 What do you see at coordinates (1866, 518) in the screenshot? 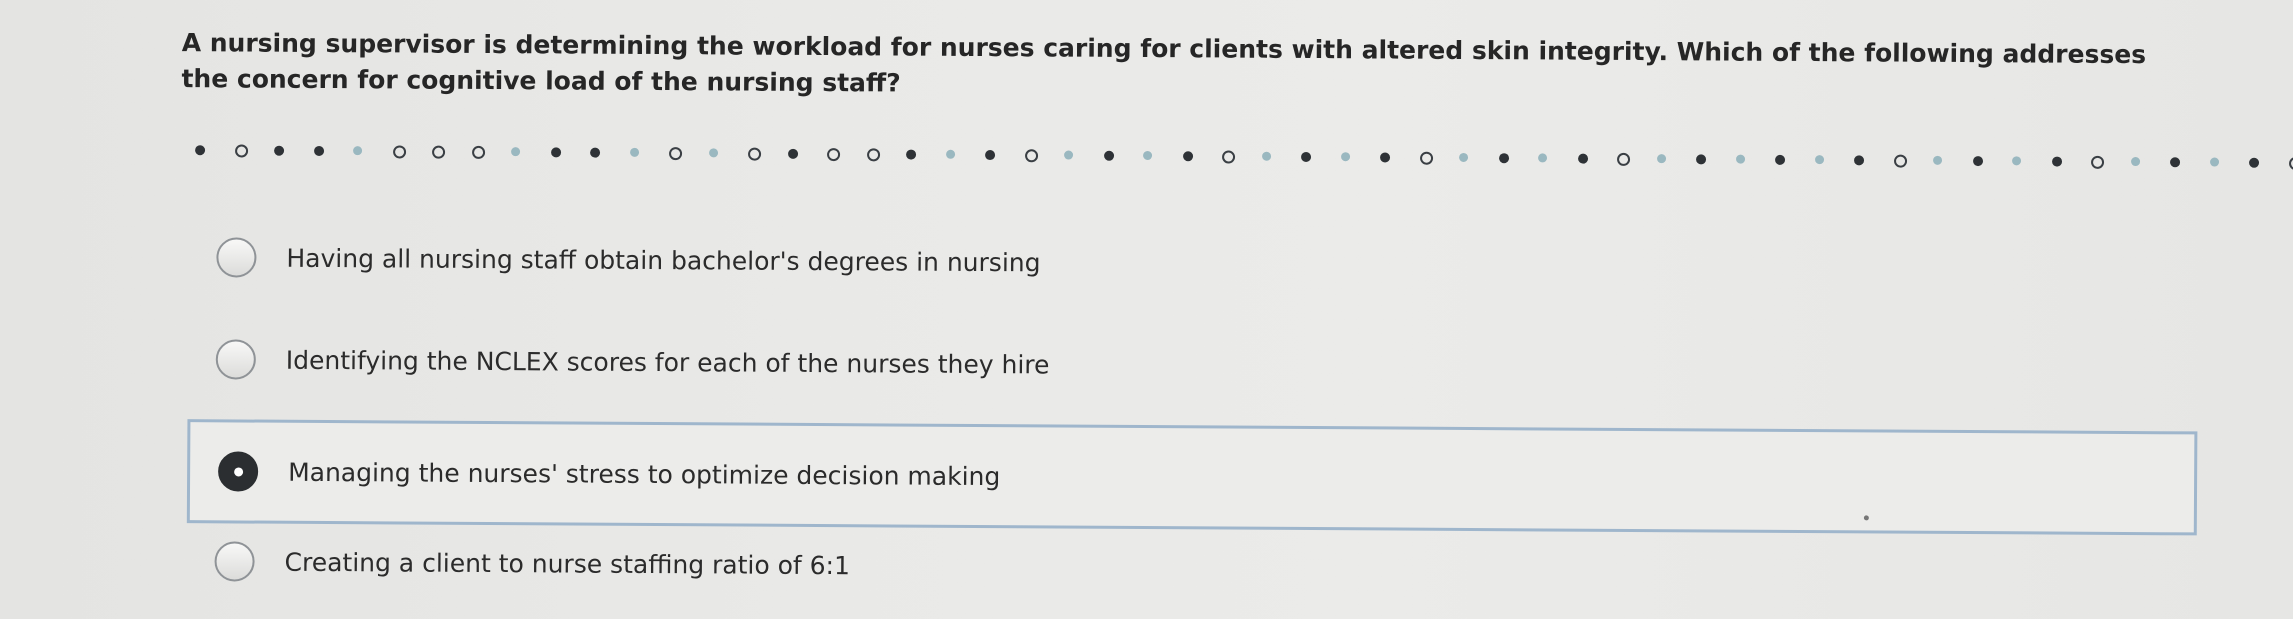
I see `decorative-speck` at bounding box center [1866, 518].